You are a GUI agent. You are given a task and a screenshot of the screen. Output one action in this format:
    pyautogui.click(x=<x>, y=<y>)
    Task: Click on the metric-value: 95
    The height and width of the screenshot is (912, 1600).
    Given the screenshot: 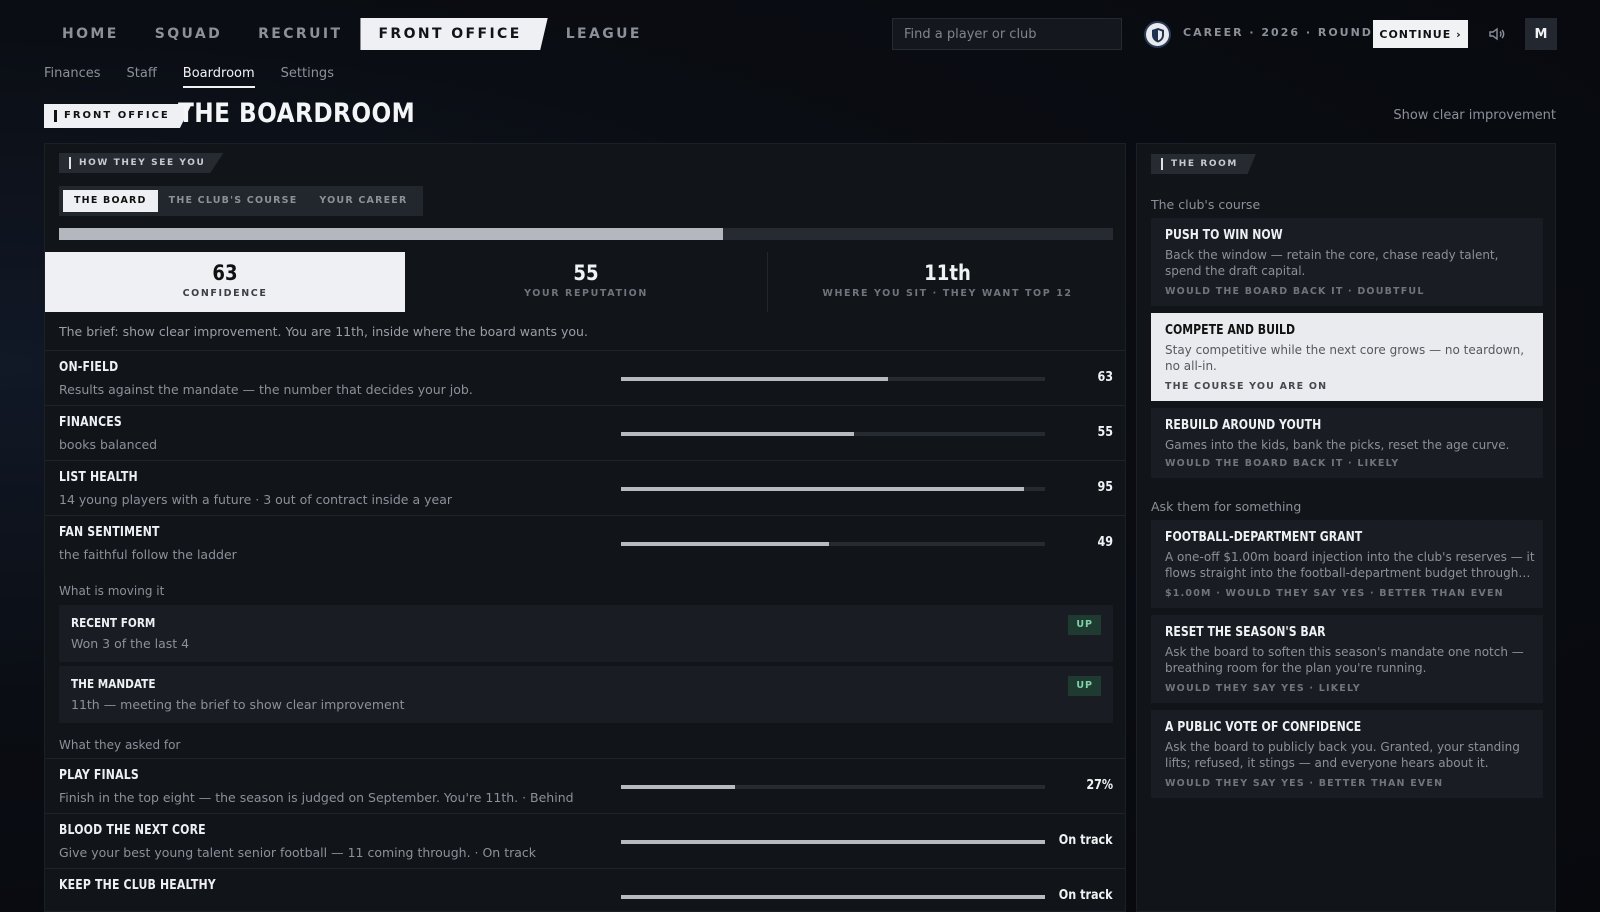 What is the action you would take?
    pyautogui.click(x=1105, y=487)
    